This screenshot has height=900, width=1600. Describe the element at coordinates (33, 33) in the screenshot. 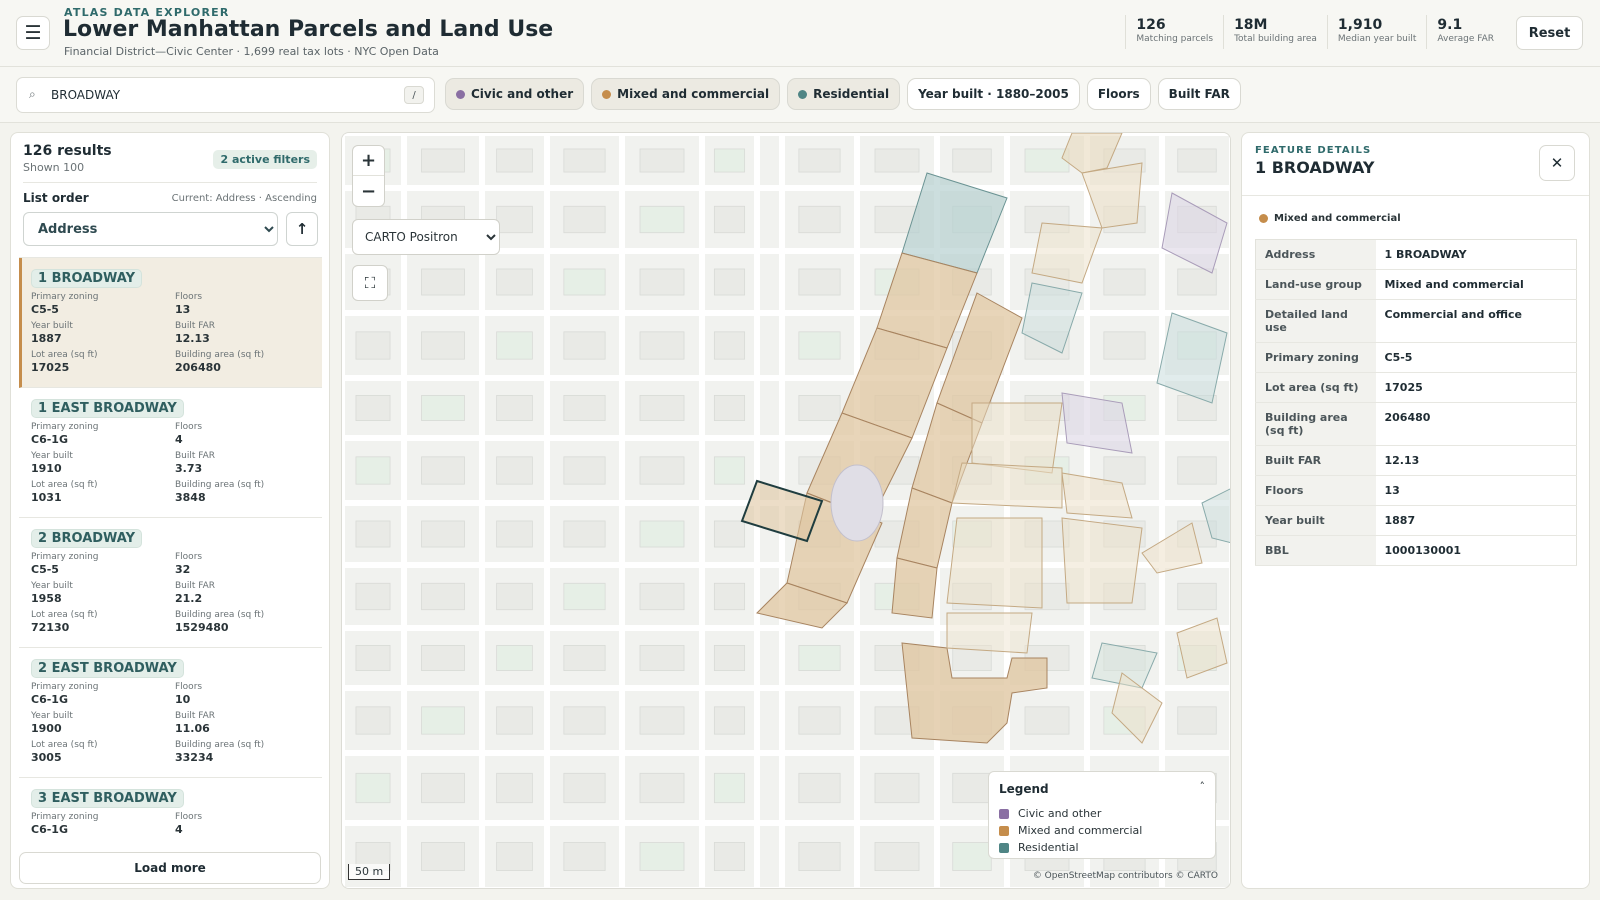

I see `menu-button: ☰` at that location.